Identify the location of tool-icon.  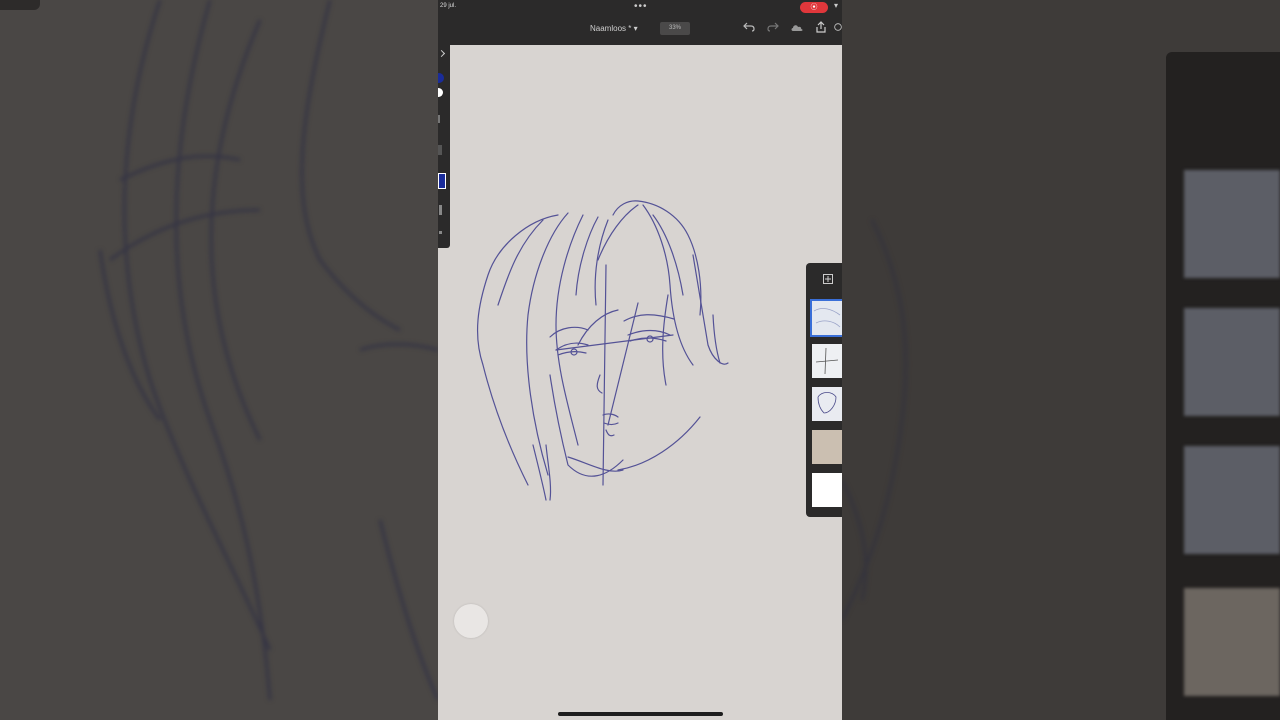
(440, 232).